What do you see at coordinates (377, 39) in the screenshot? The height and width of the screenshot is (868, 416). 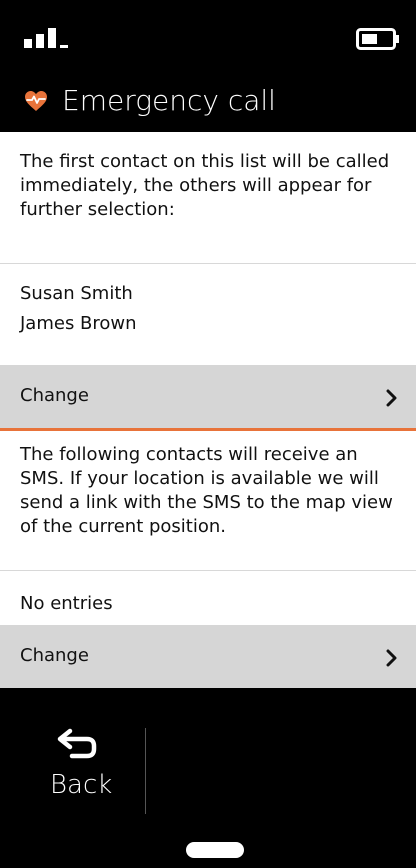 I see `battery-icon` at bounding box center [377, 39].